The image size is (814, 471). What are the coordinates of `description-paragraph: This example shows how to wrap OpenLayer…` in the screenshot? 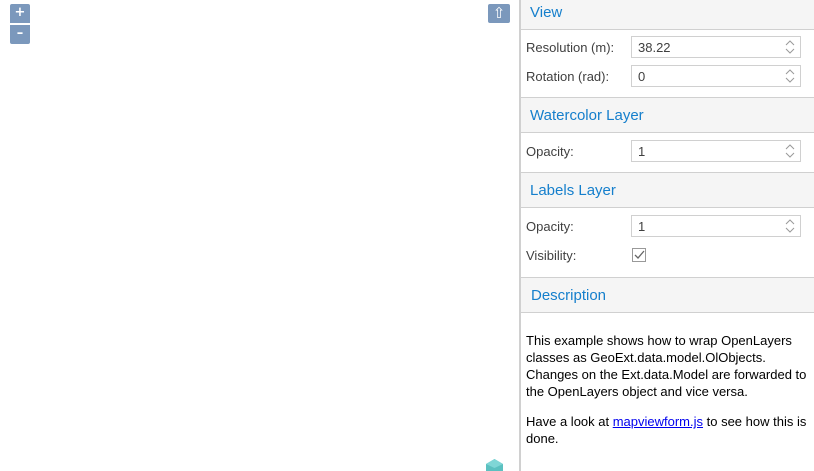 It's located at (666, 366).